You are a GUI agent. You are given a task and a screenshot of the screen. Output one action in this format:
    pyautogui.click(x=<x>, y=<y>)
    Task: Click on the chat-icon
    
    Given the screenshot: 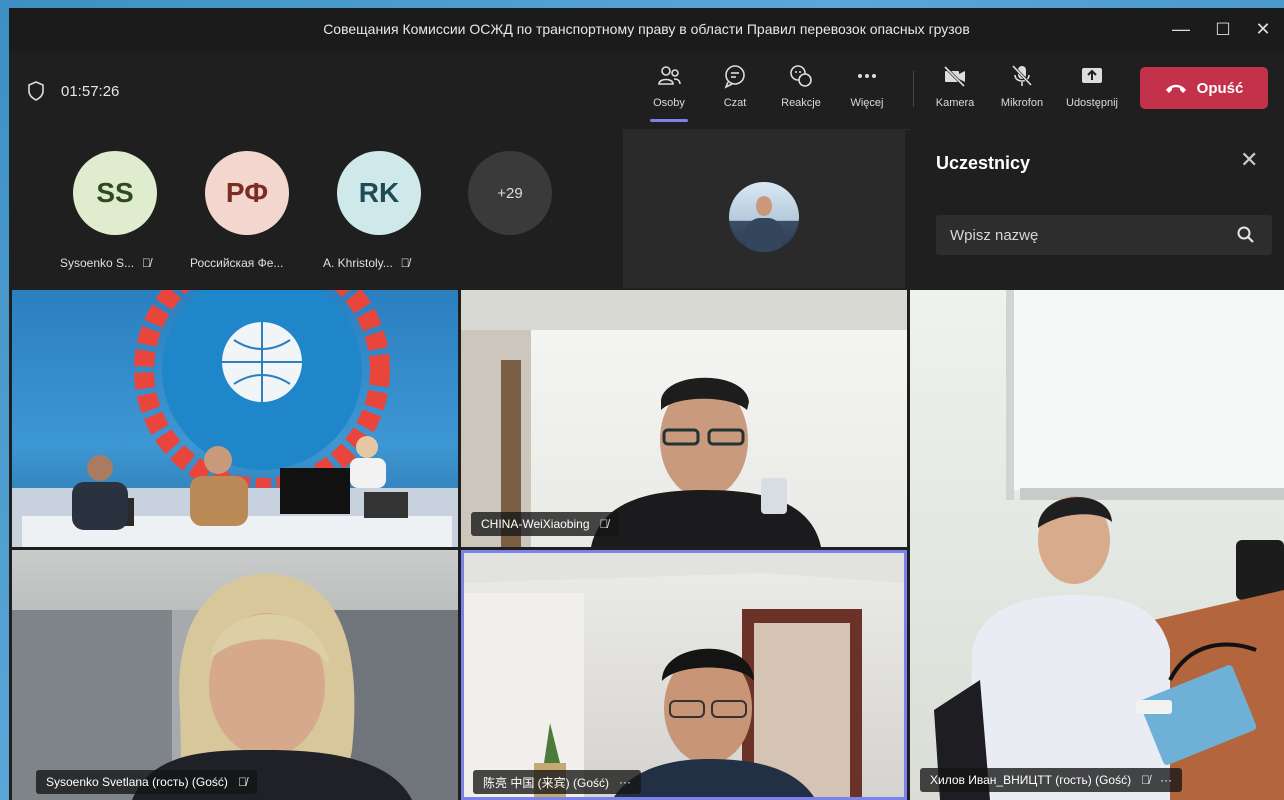 What is the action you would take?
    pyautogui.click(x=734, y=77)
    